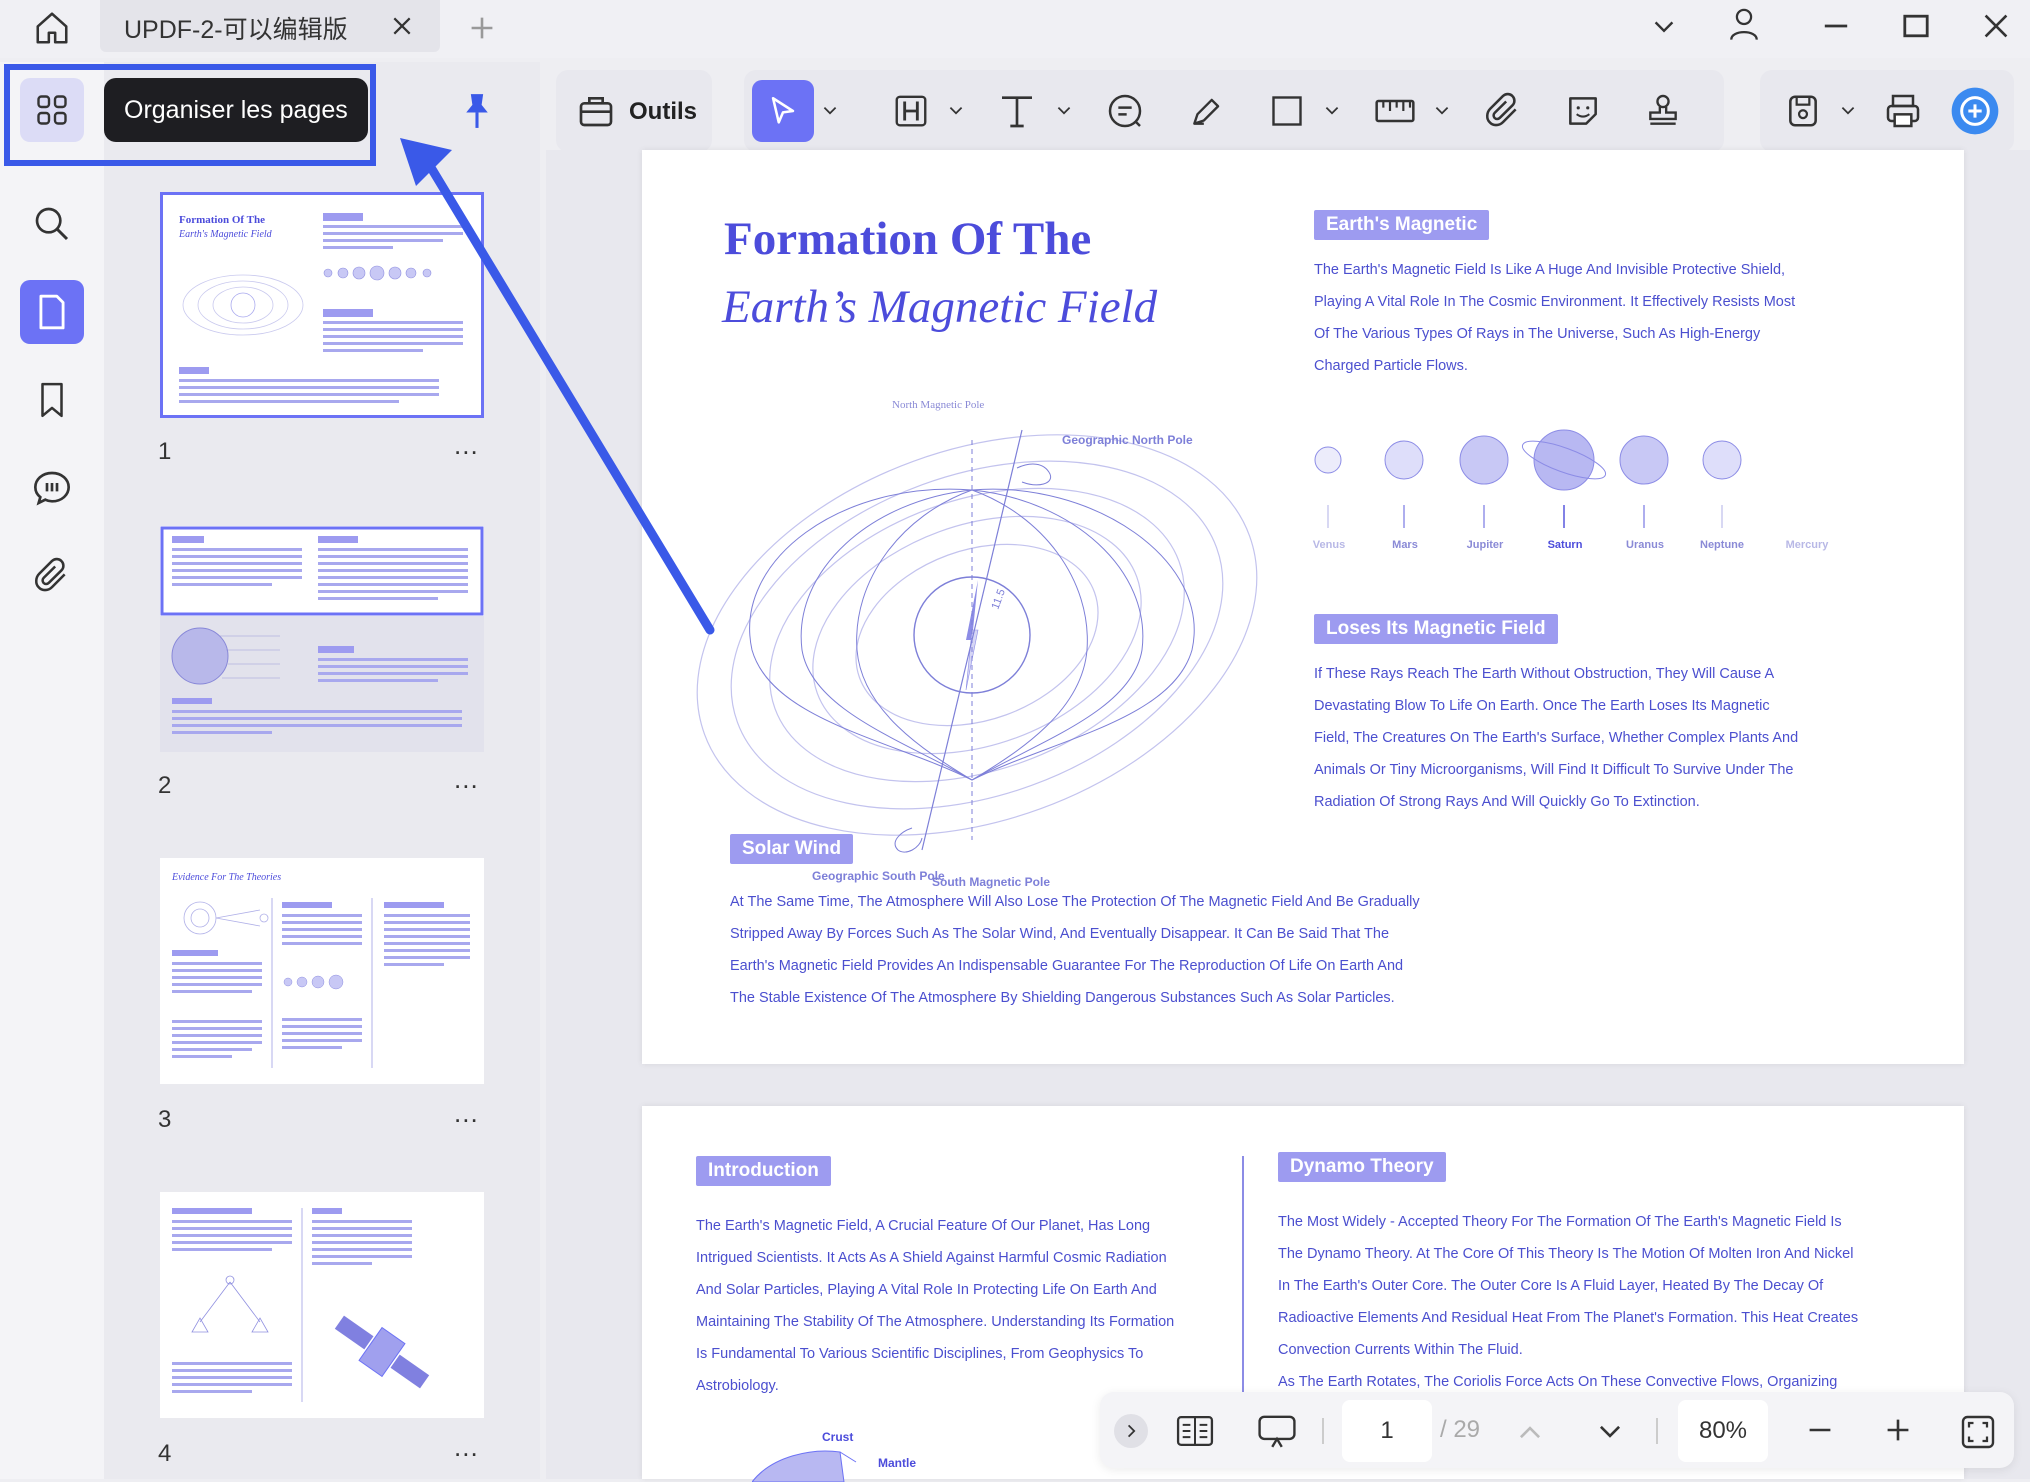 This screenshot has width=2030, height=1482. I want to click on section-header-introduction: Introduction, so click(763, 1171).